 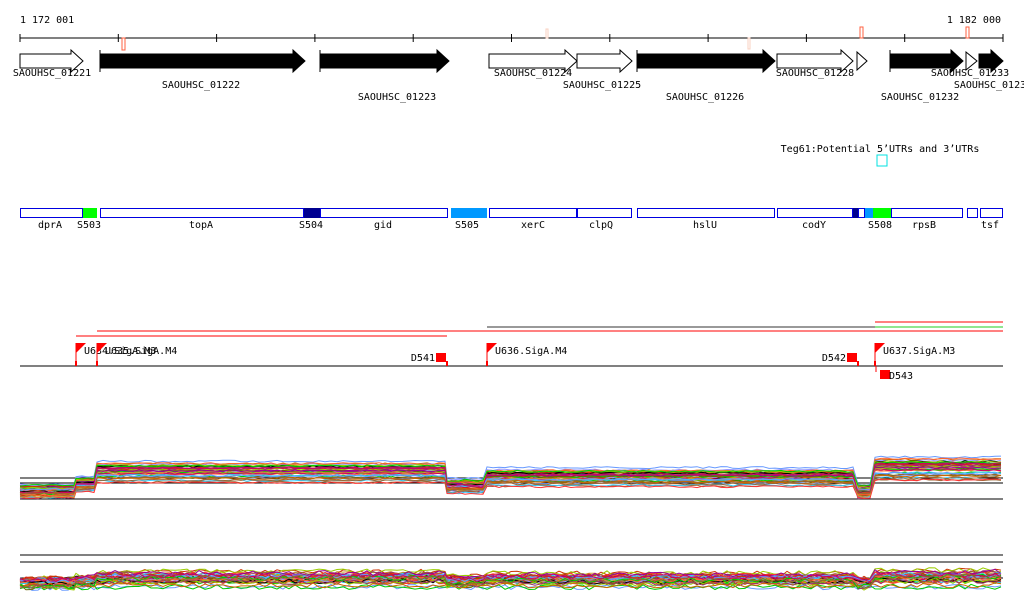 I want to click on coordinate-ruler: 1 172 001 1 182 000, so click(x=511, y=33).